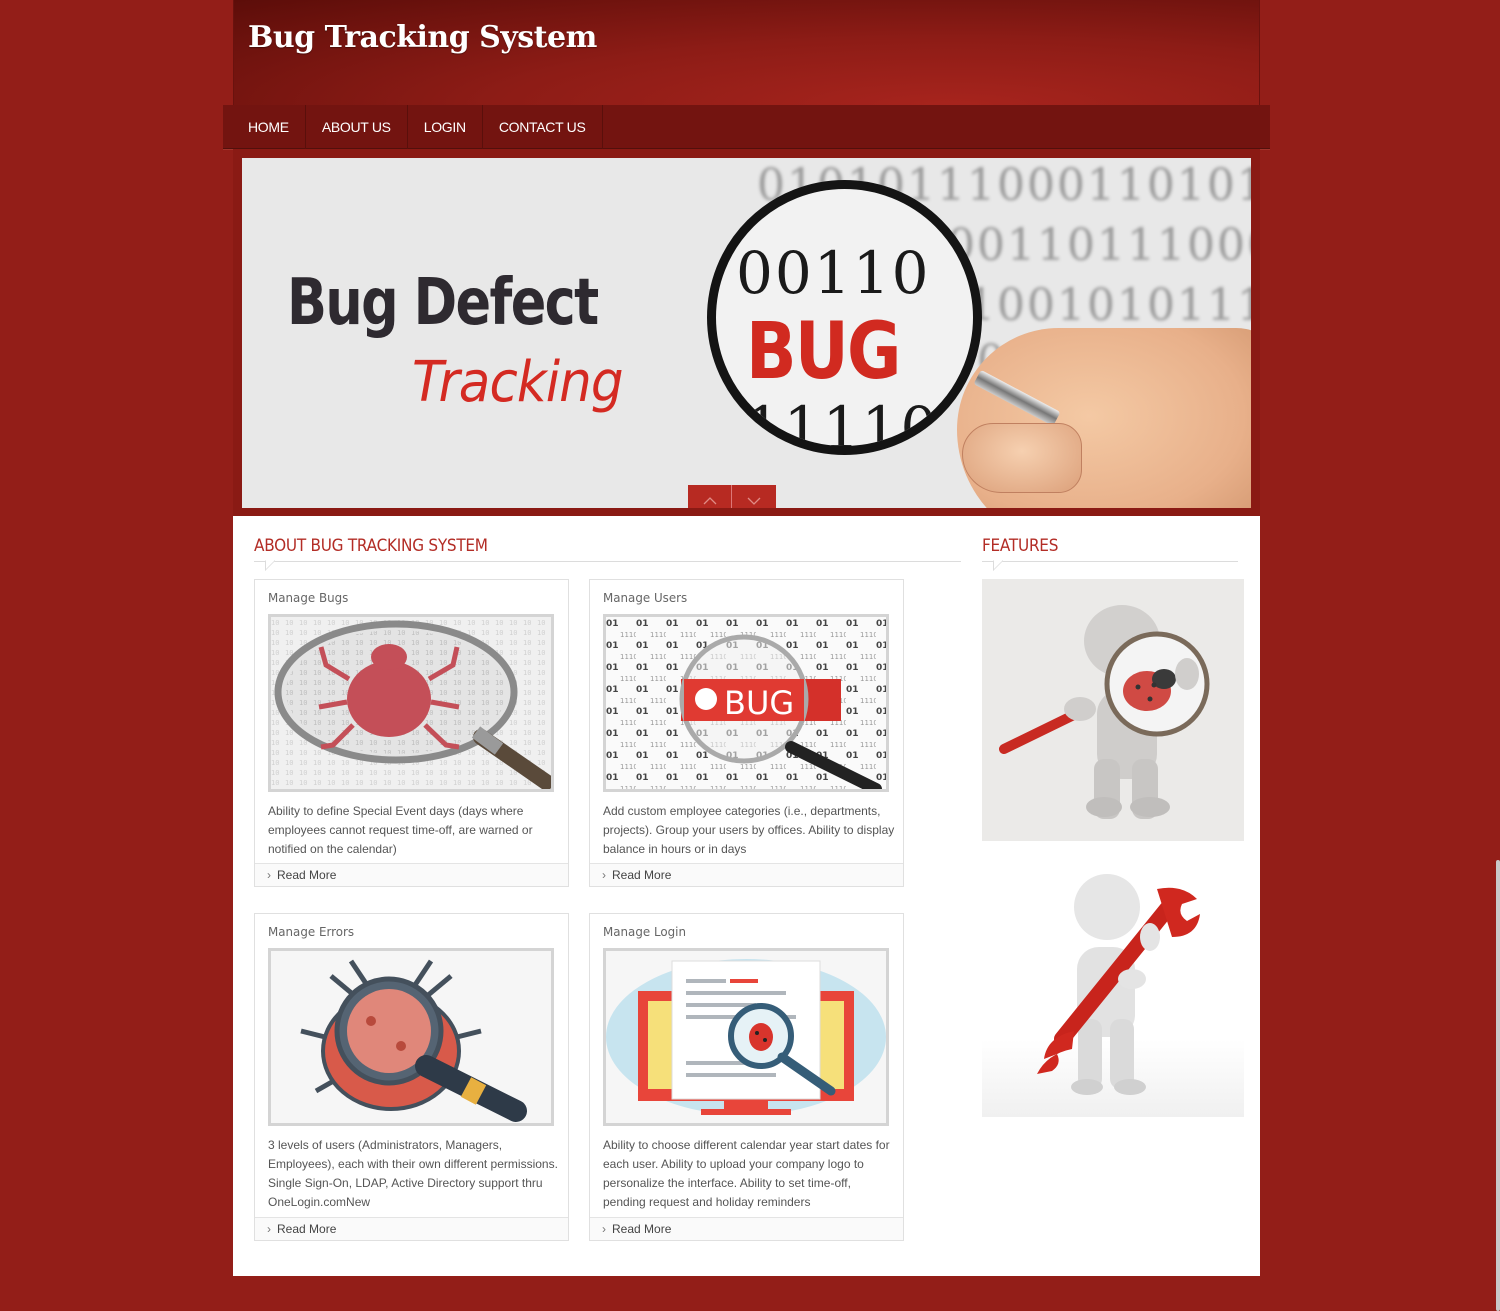 The height and width of the screenshot is (1311, 1500). Describe the element at coordinates (759, 703) in the screenshot. I see `bug-label: BUG` at that location.